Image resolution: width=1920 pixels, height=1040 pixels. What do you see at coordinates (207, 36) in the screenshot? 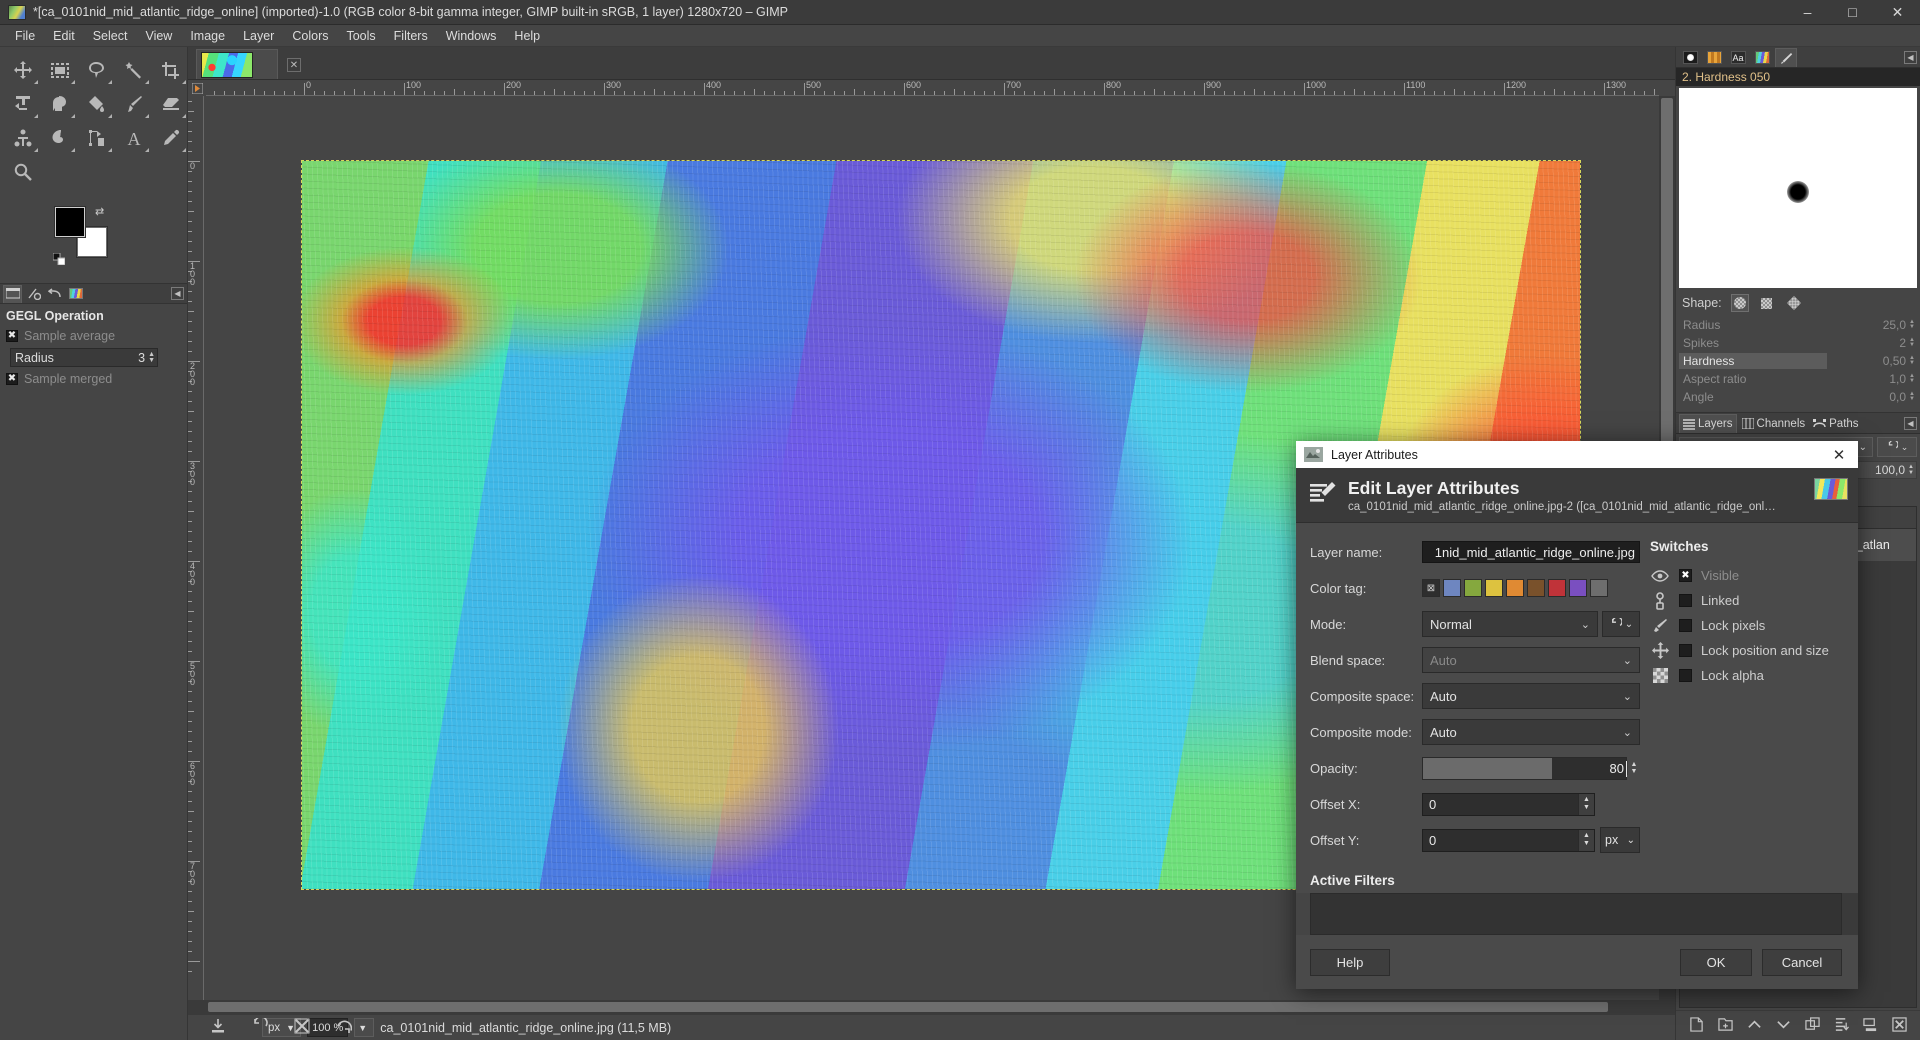
I see `menu-image: Image` at bounding box center [207, 36].